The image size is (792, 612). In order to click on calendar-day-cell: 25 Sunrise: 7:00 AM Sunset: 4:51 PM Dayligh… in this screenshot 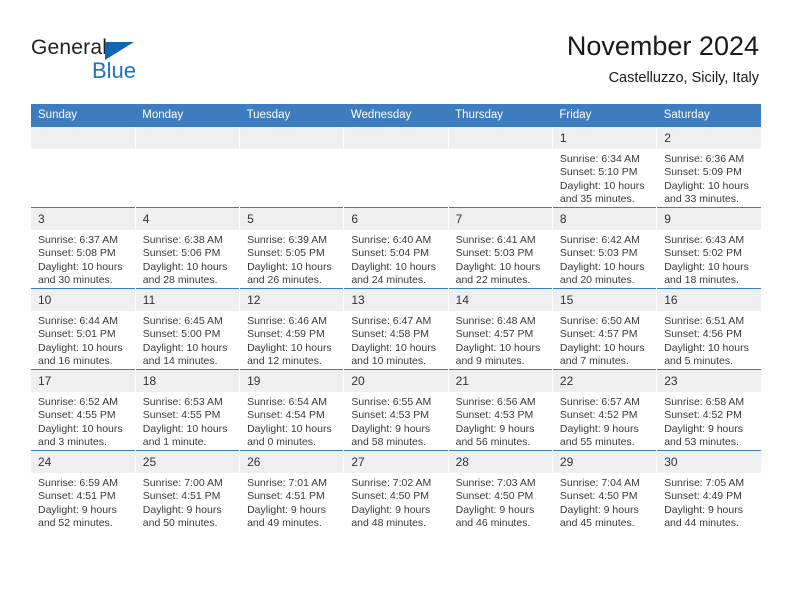, I will do `click(187, 490)`.